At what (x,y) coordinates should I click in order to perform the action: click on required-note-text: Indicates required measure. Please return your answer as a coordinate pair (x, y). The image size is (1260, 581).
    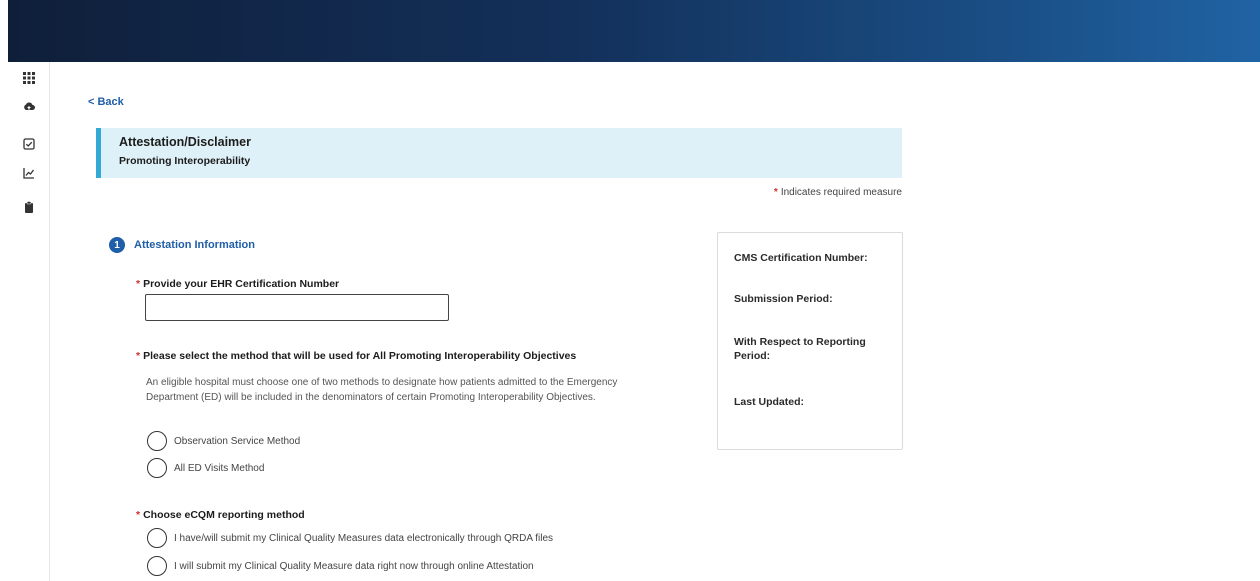
    Looking at the image, I should click on (841, 192).